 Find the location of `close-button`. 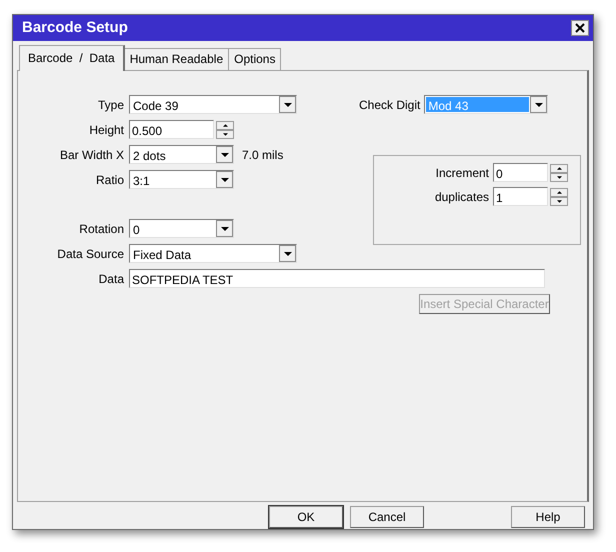

close-button is located at coordinates (580, 28).